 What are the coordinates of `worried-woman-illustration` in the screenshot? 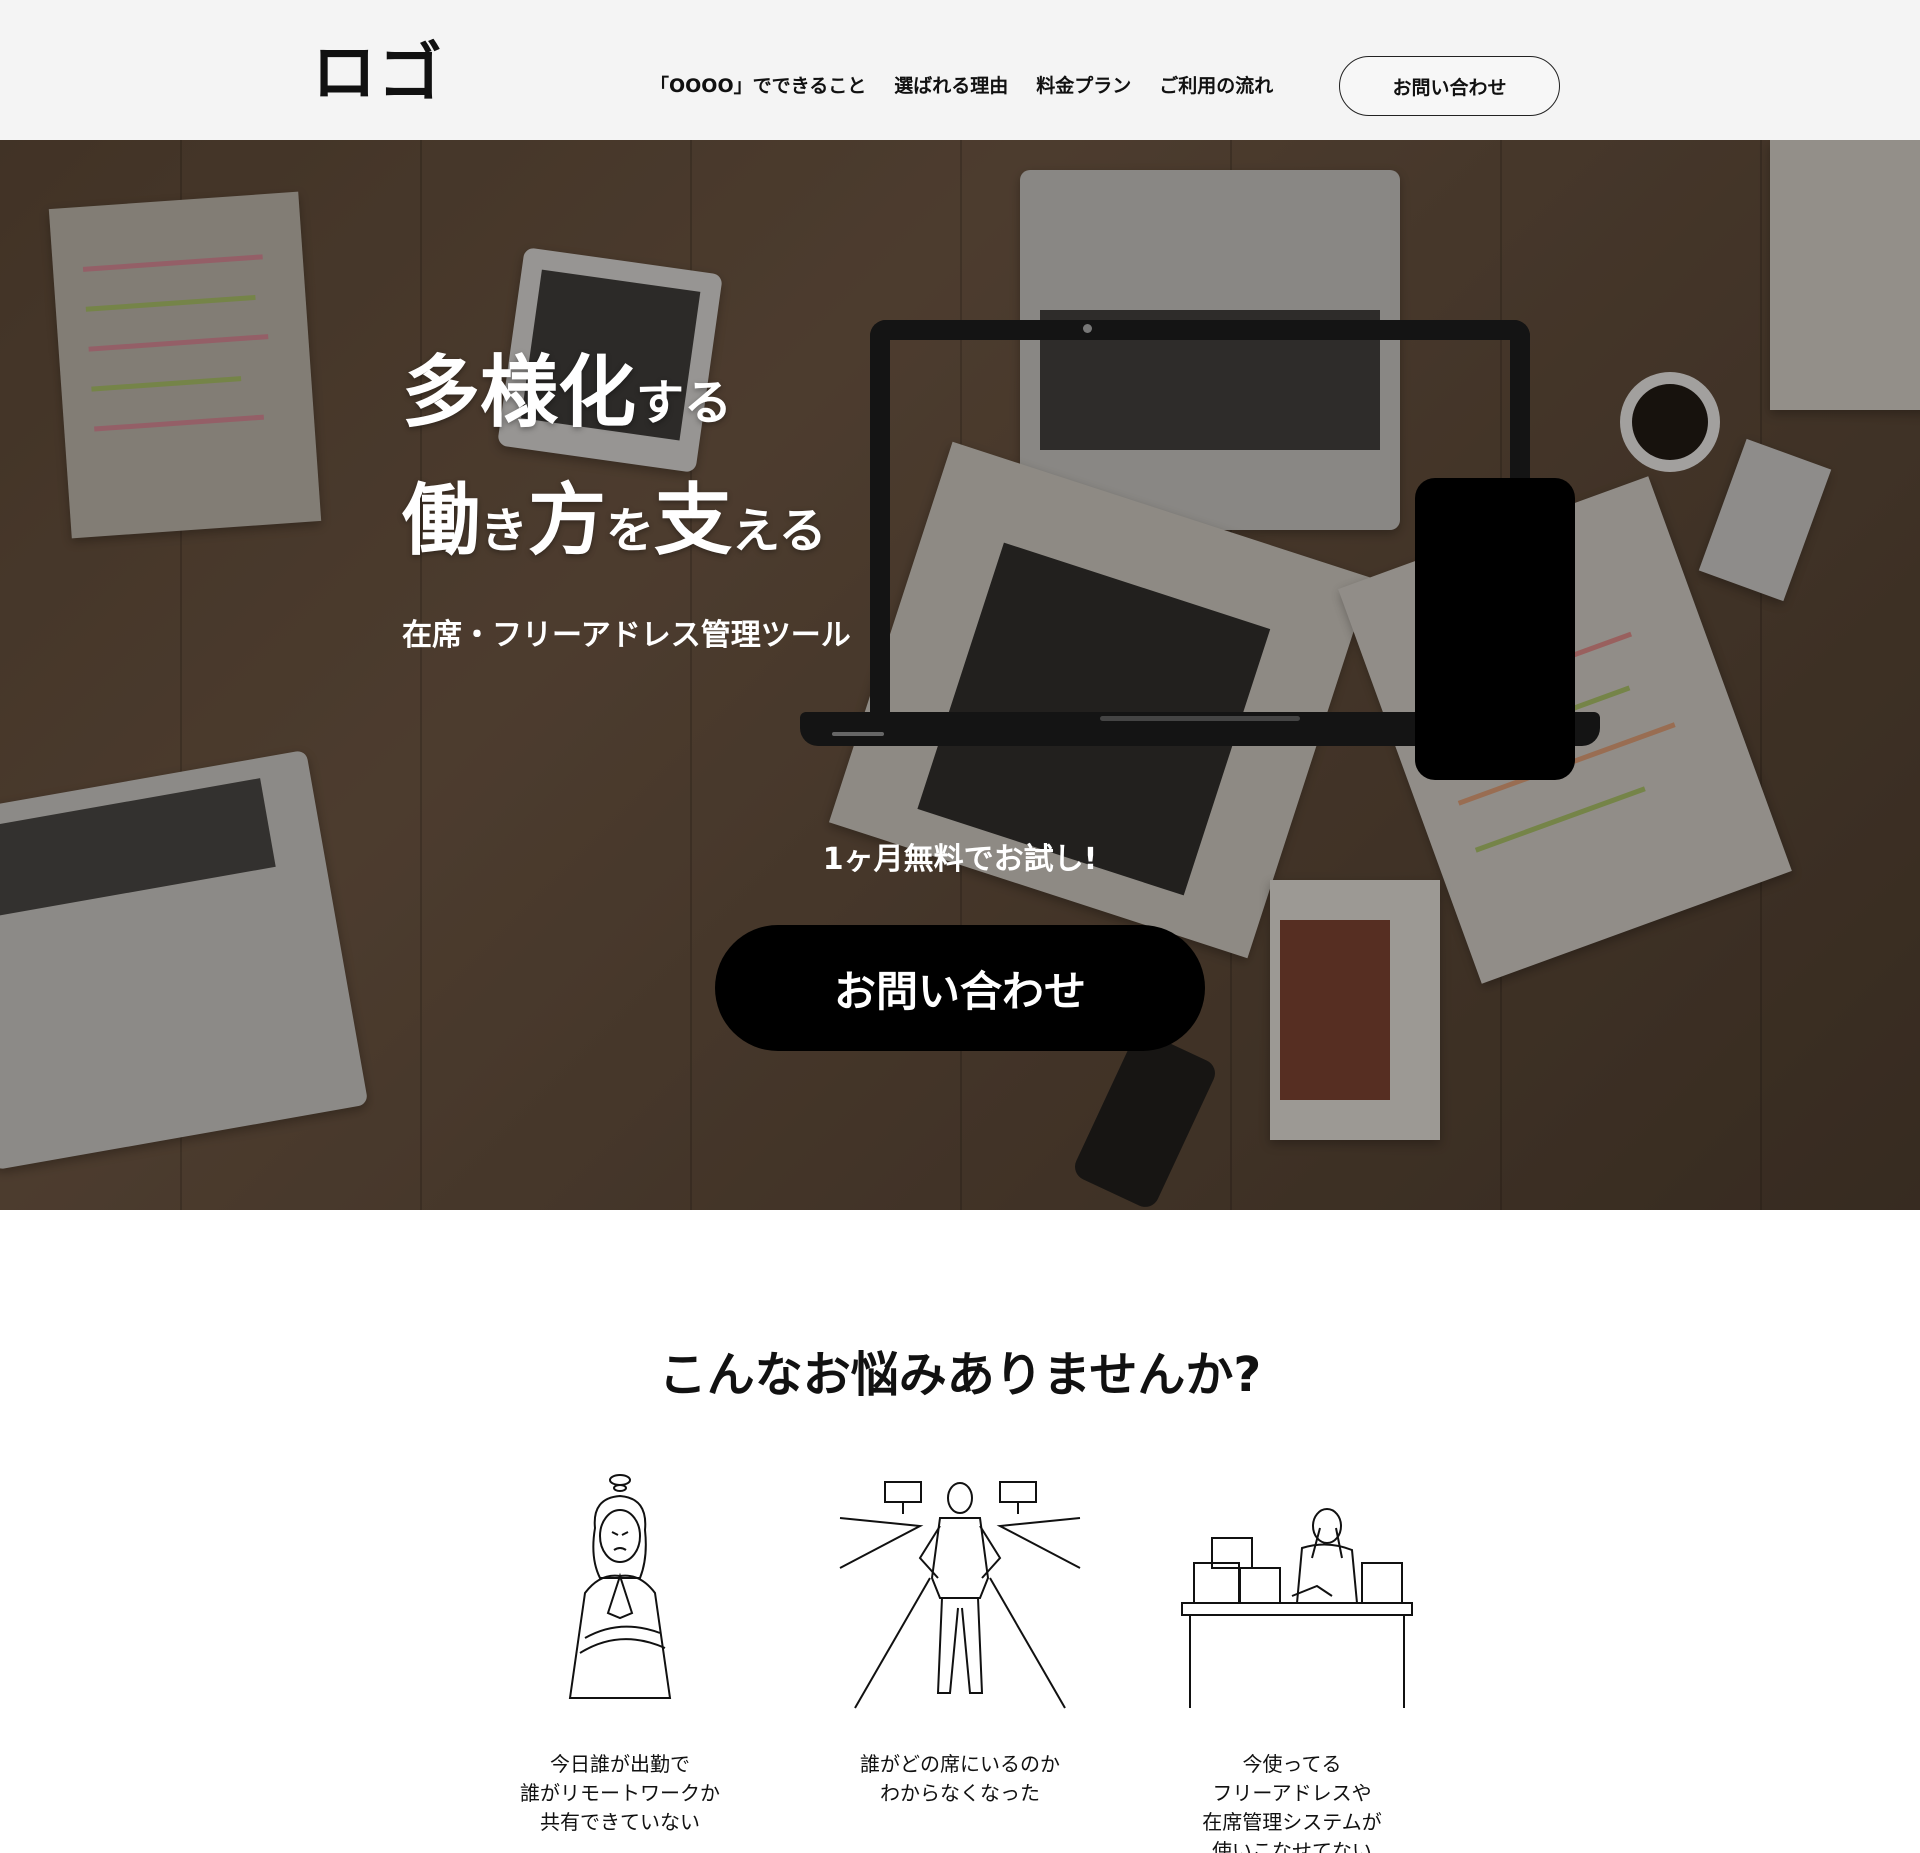 It's located at (620, 1586).